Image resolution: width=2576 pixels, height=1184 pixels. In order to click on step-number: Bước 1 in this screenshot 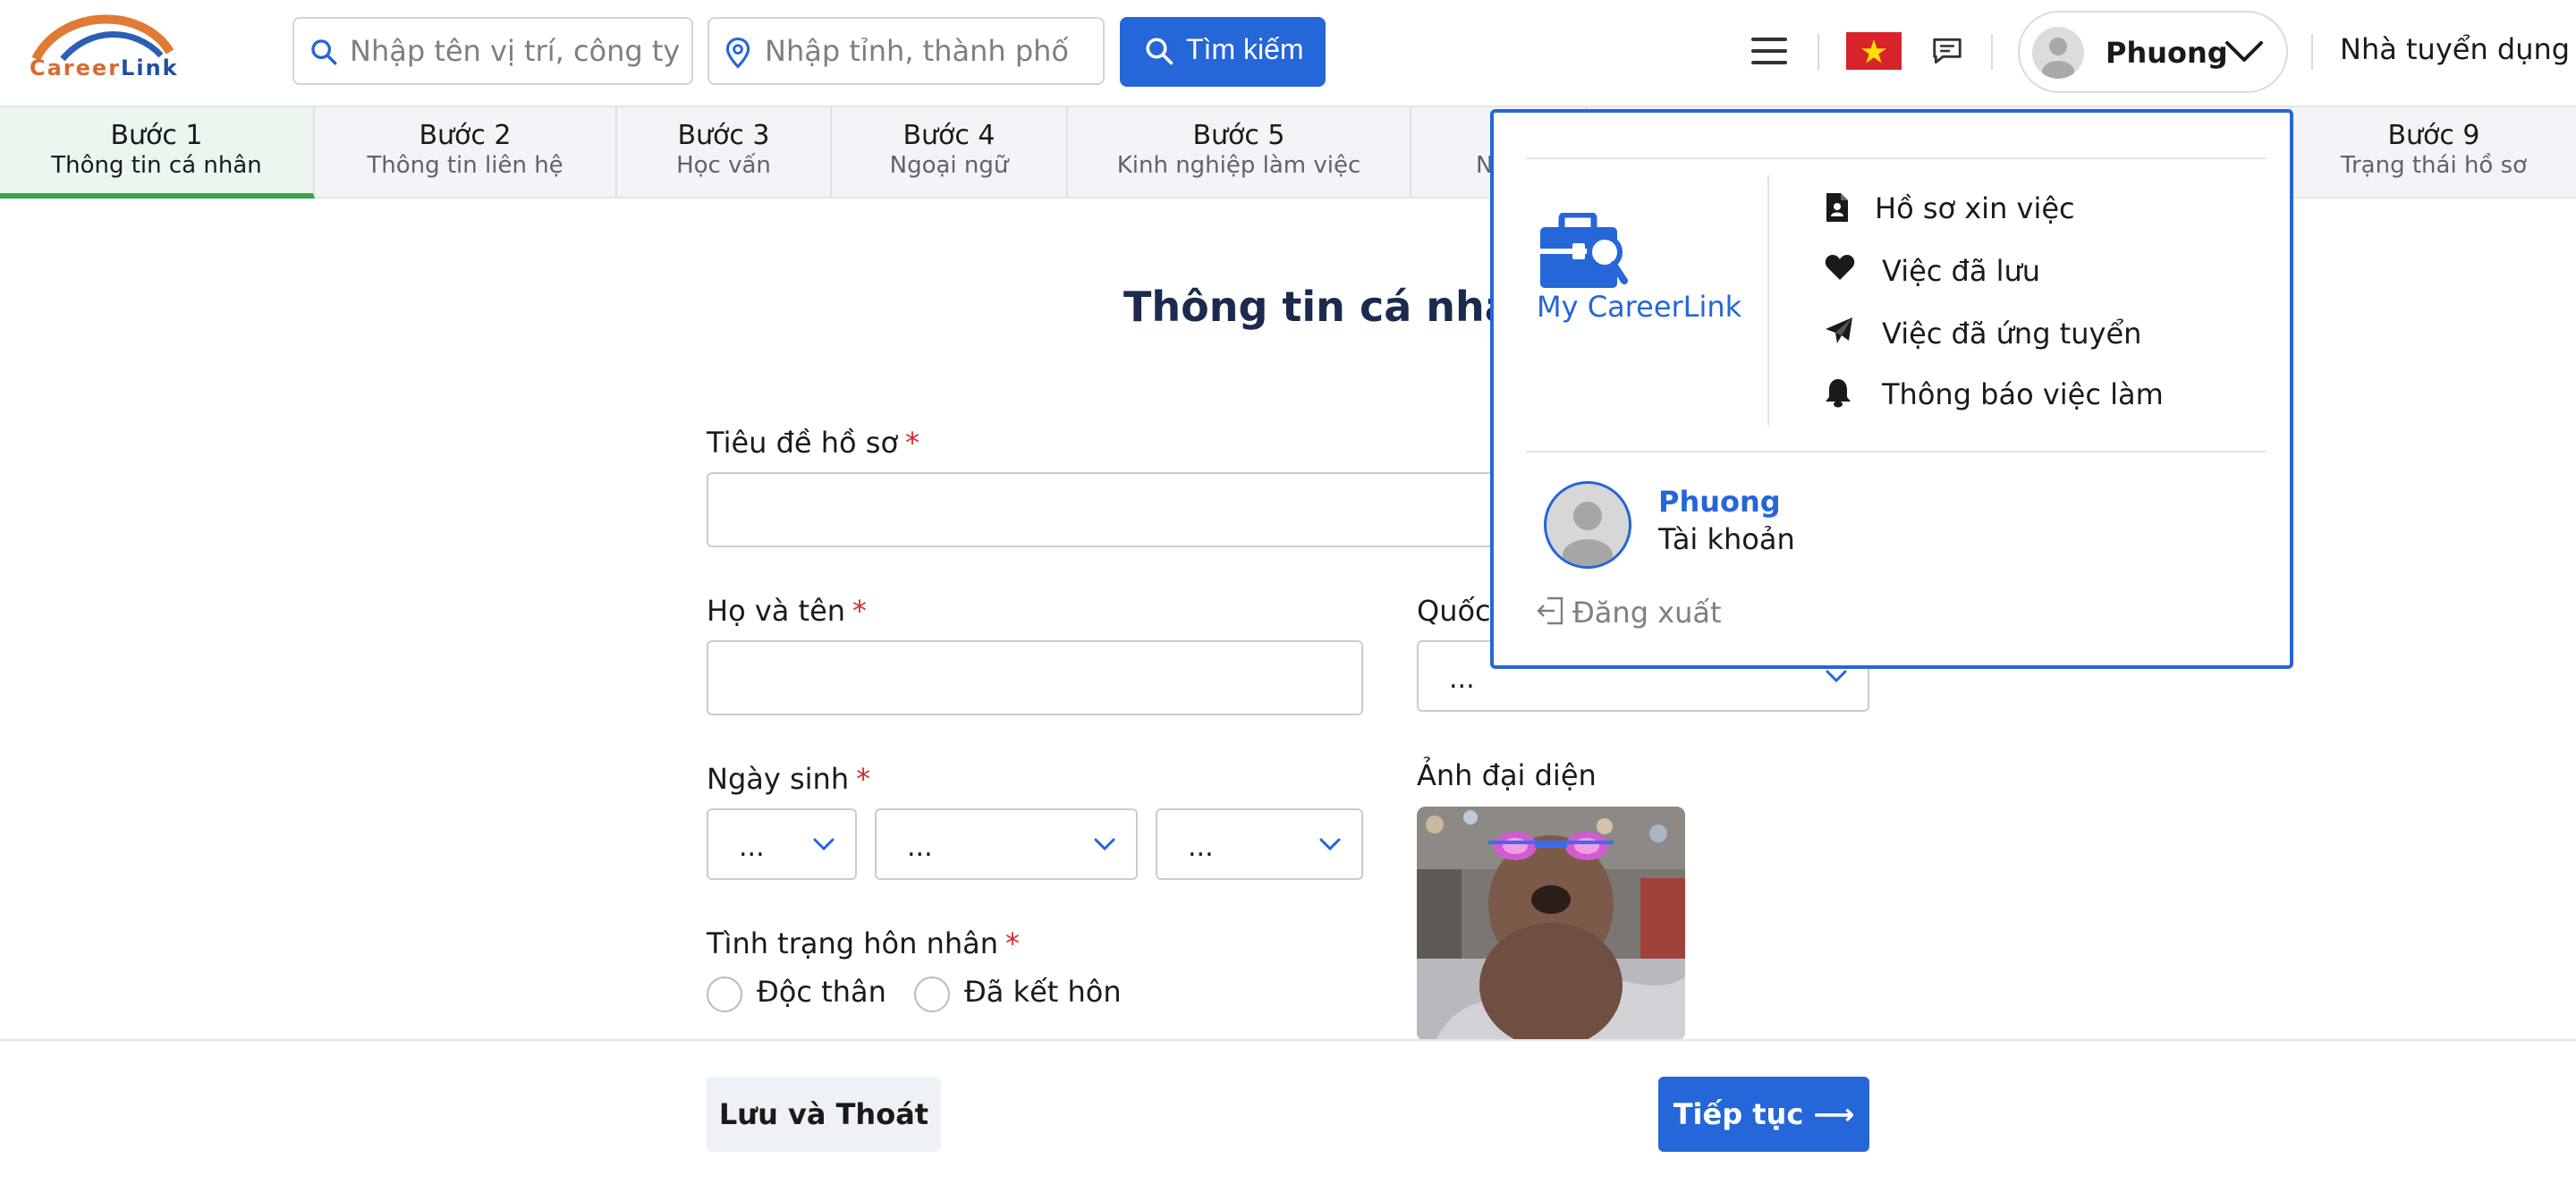, I will do `click(156, 135)`.